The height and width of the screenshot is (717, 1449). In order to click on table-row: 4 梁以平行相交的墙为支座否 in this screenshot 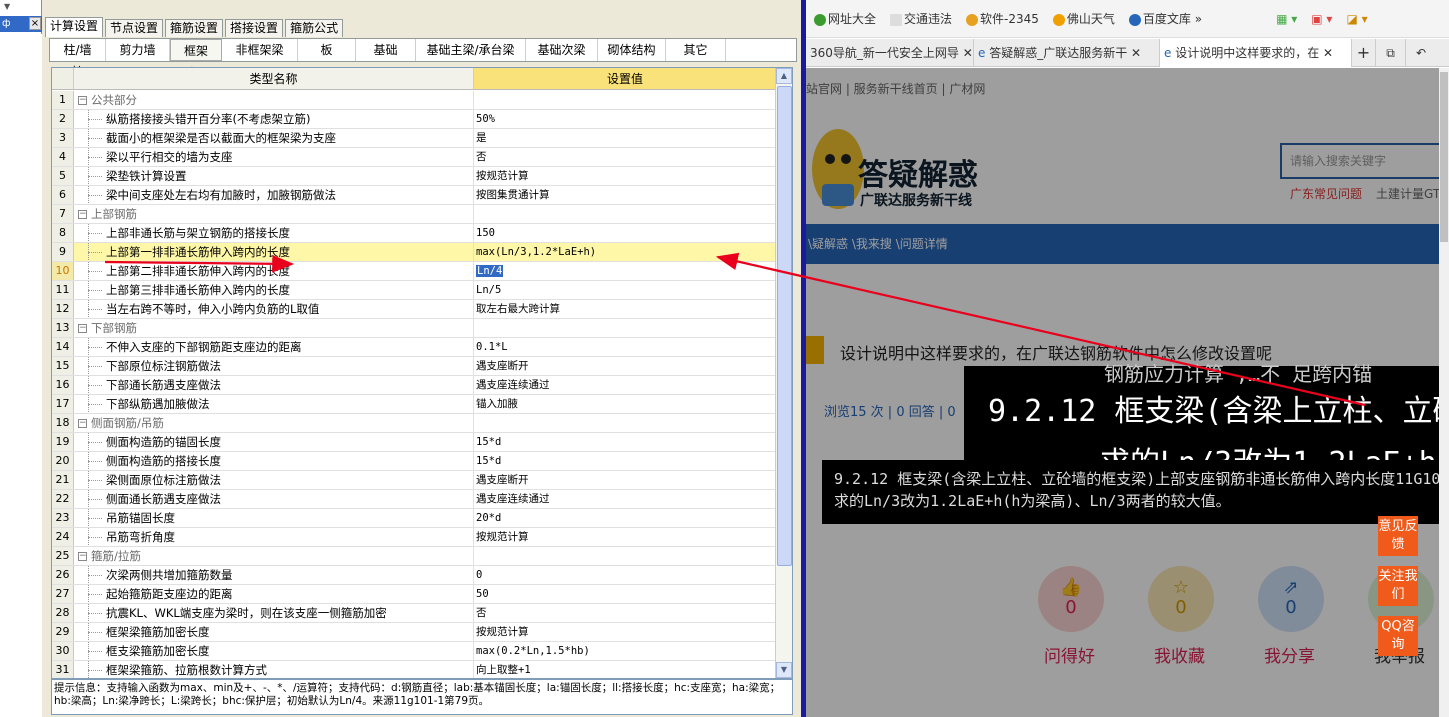, I will do `click(414, 157)`.